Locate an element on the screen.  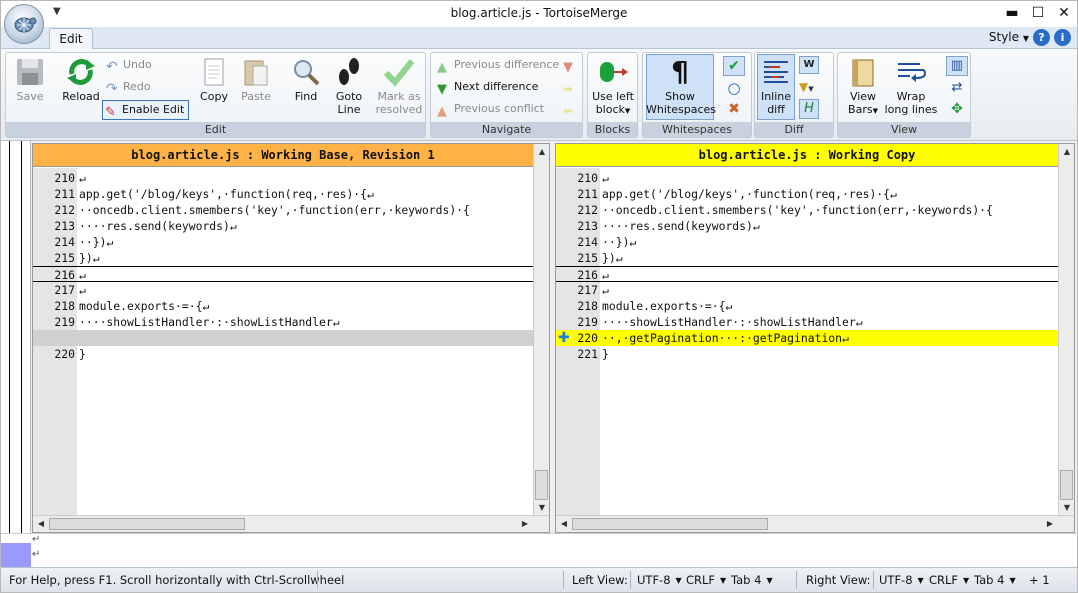
right-tab-dropdown: Tab 4 ▼ is located at coordinates (995, 580).